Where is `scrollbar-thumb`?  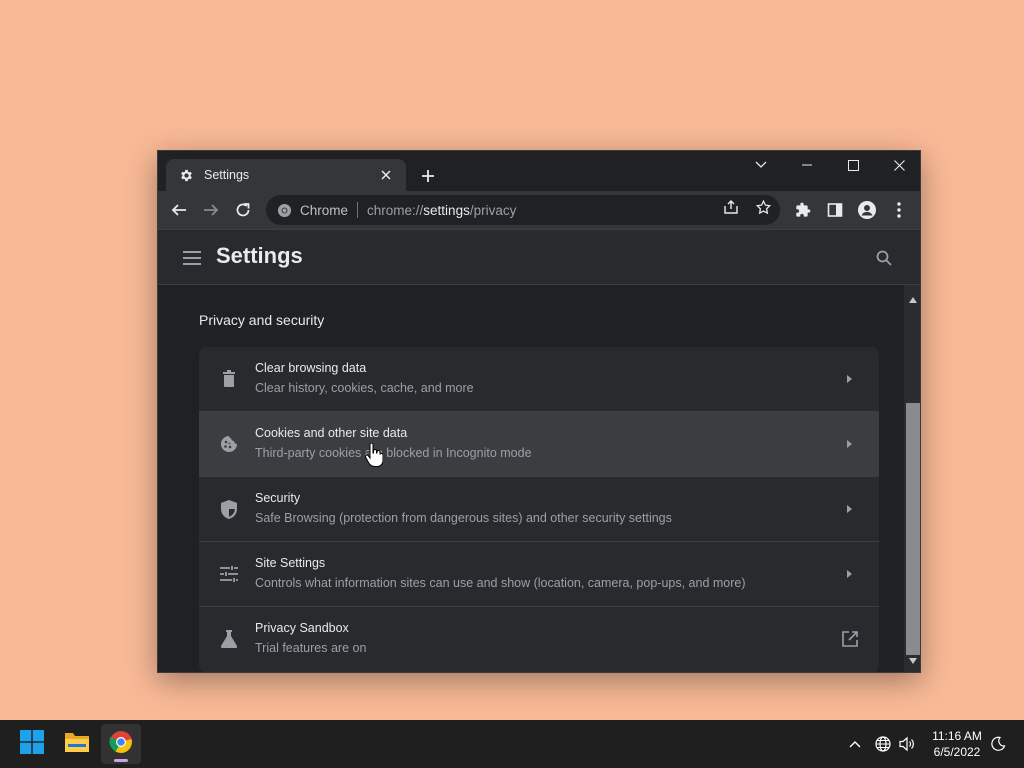
scrollbar-thumb is located at coordinates (913, 529).